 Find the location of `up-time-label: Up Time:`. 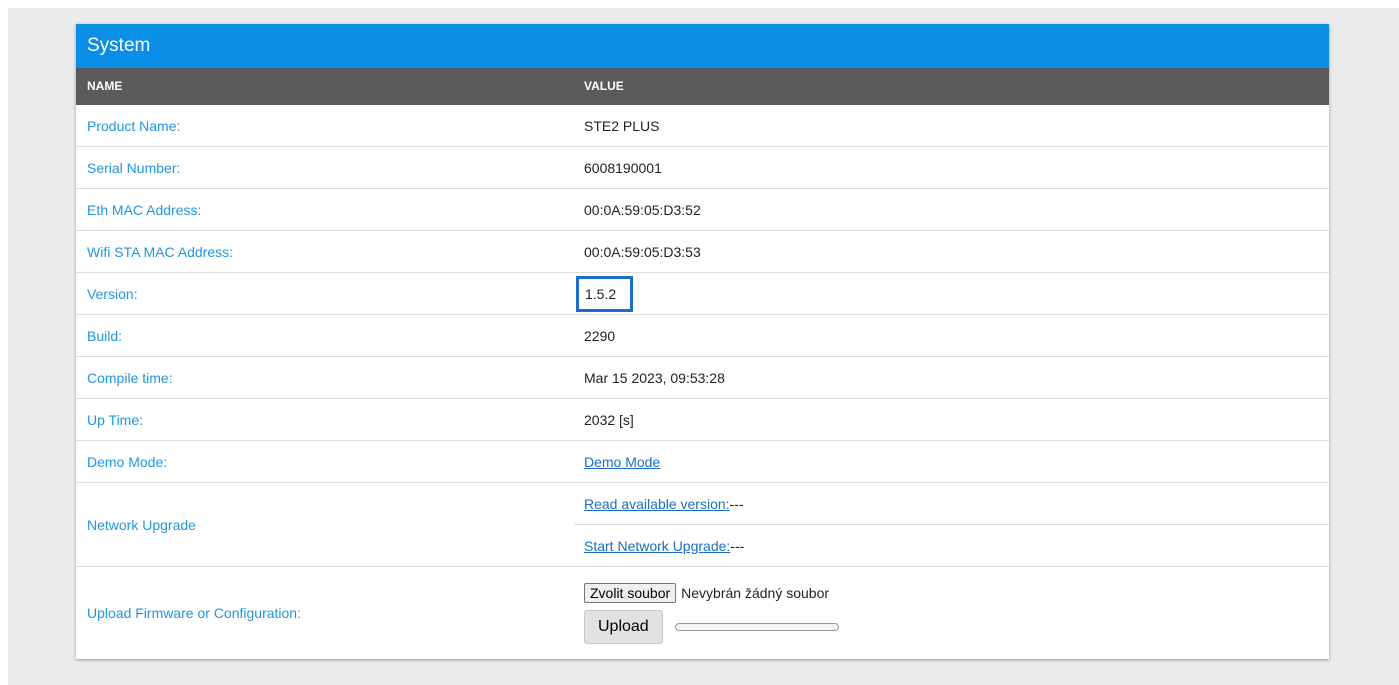

up-time-label: Up Time: is located at coordinates (325, 419).